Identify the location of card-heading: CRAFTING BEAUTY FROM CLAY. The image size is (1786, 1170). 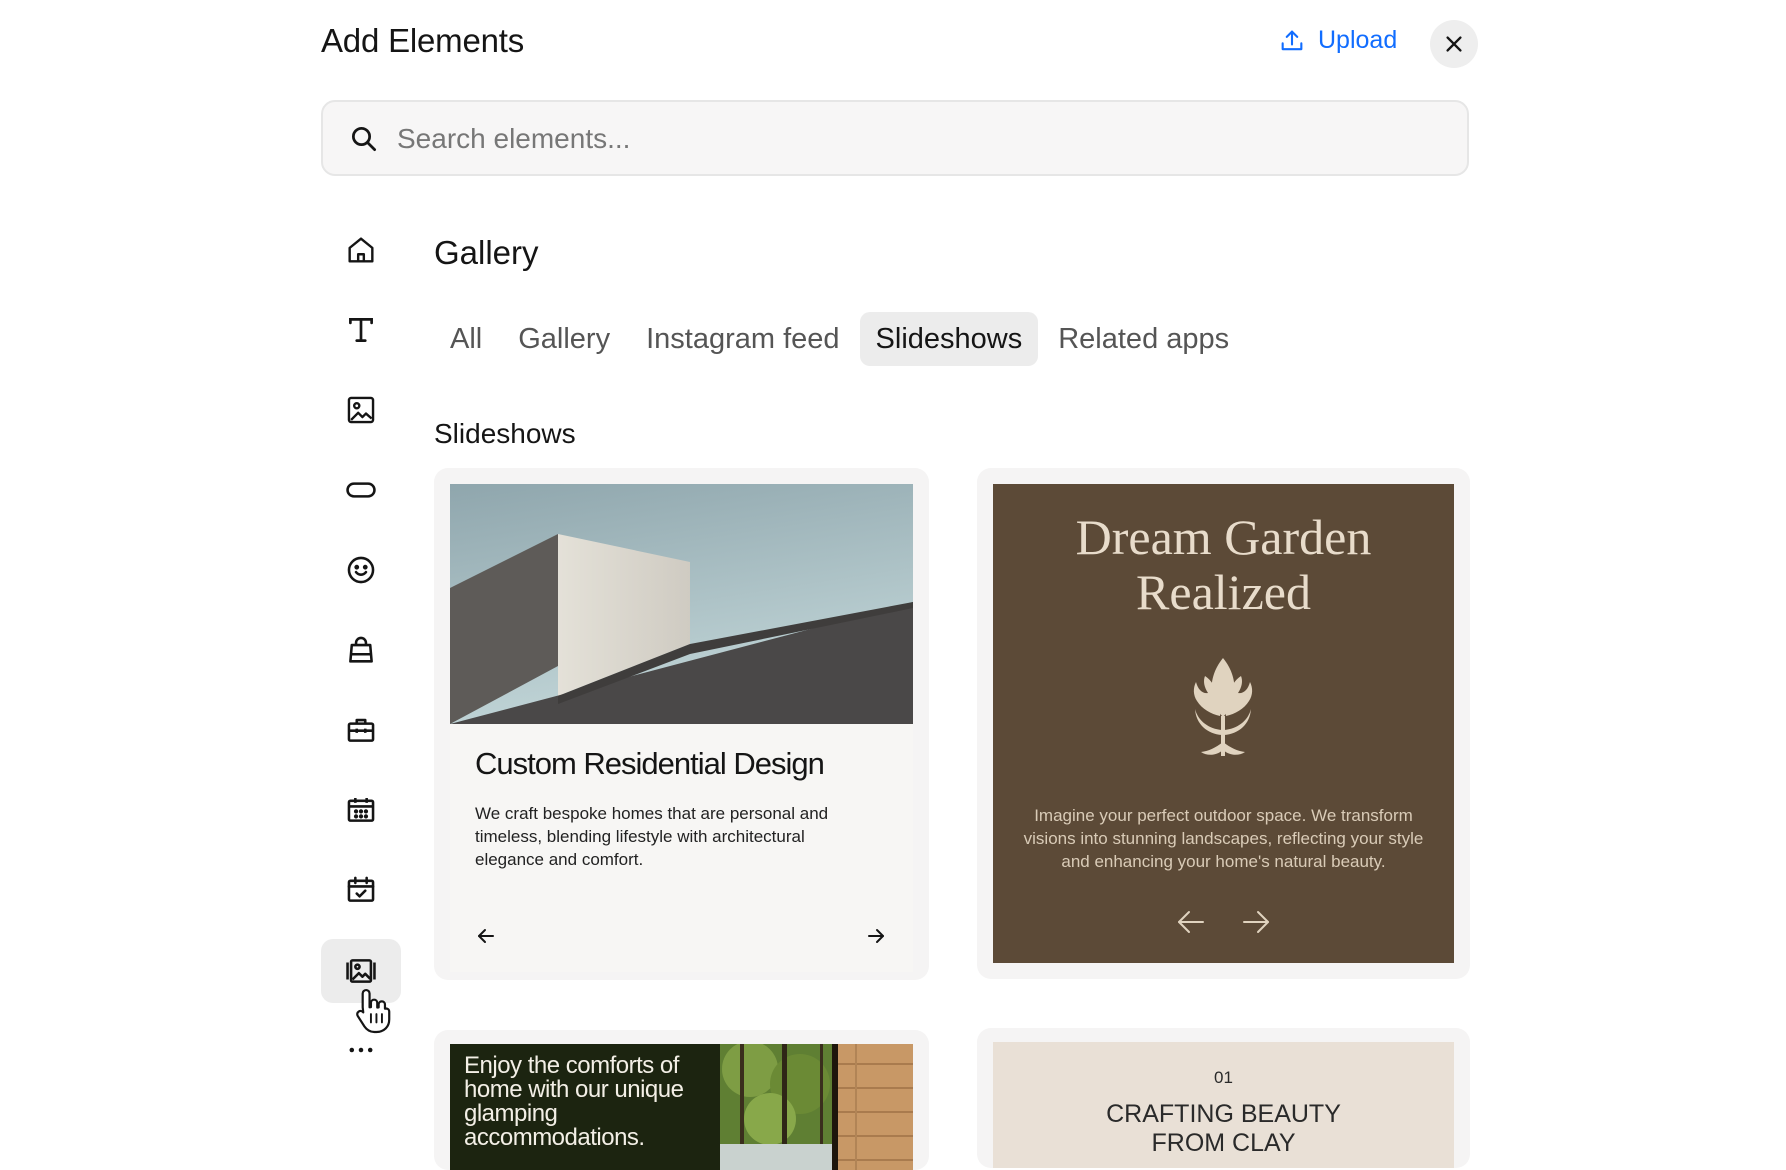
(1223, 1129).